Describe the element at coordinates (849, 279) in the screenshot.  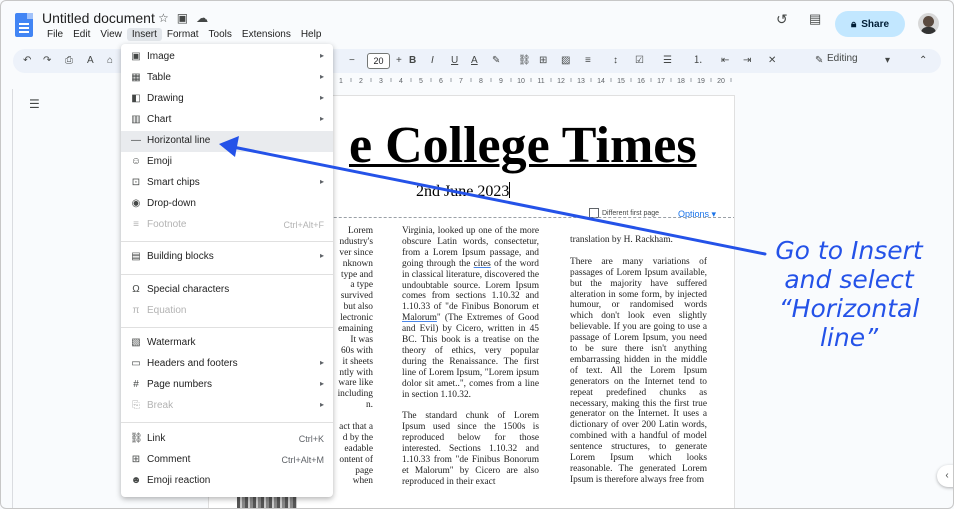
I see `annotation-line: and select` at that location.